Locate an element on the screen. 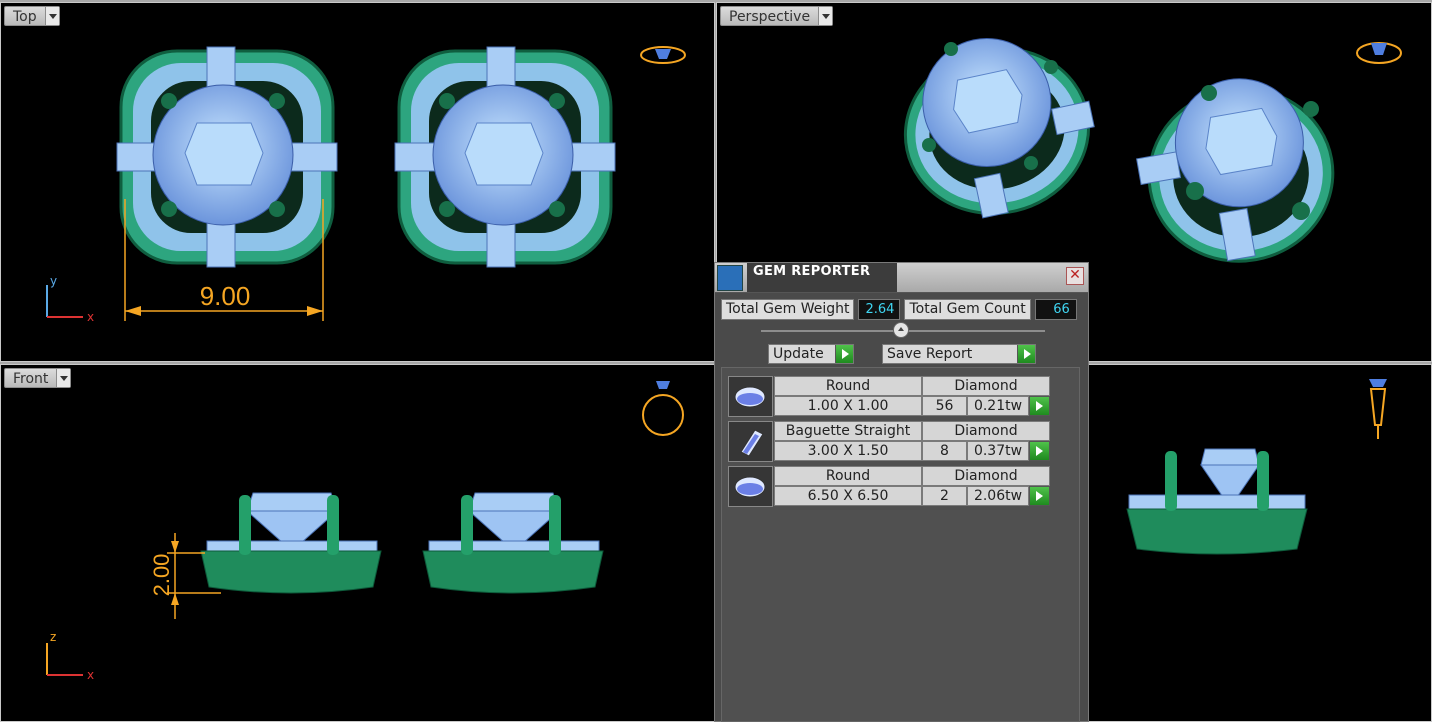 This screenshot has height=722, width=1432. total-weight-value: 2.64 is located at coordinates (879, 309).